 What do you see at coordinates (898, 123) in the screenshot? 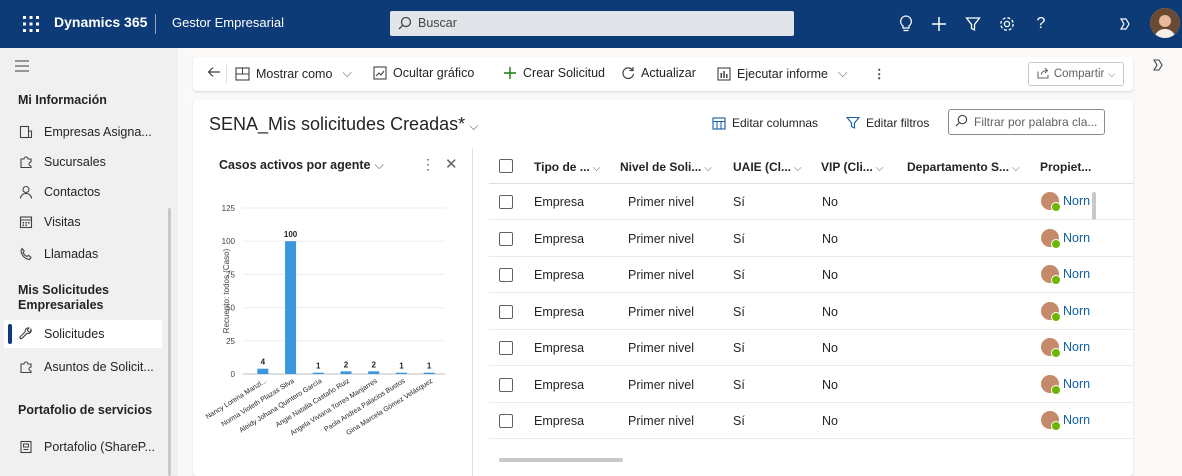
I see `edit-filters-label: Editar filtros` at bounding box center [898, 123].